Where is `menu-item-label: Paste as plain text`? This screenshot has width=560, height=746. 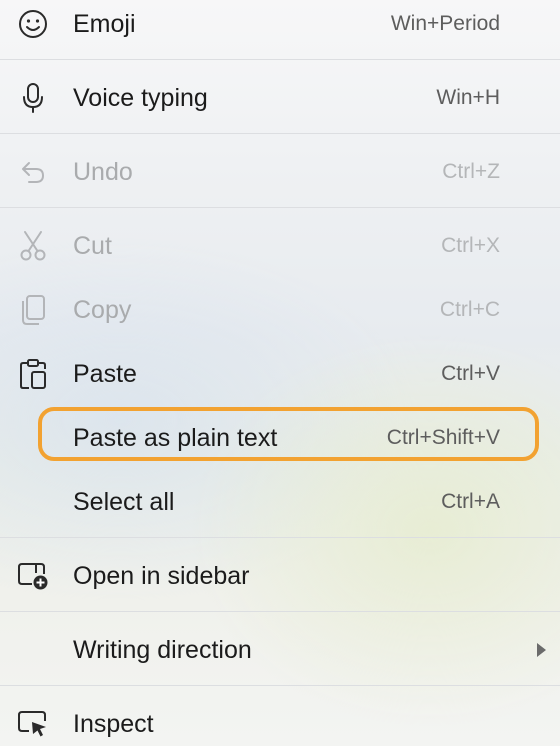 menu-item-label: Paste as plain text is located at coordinates (175, 438).